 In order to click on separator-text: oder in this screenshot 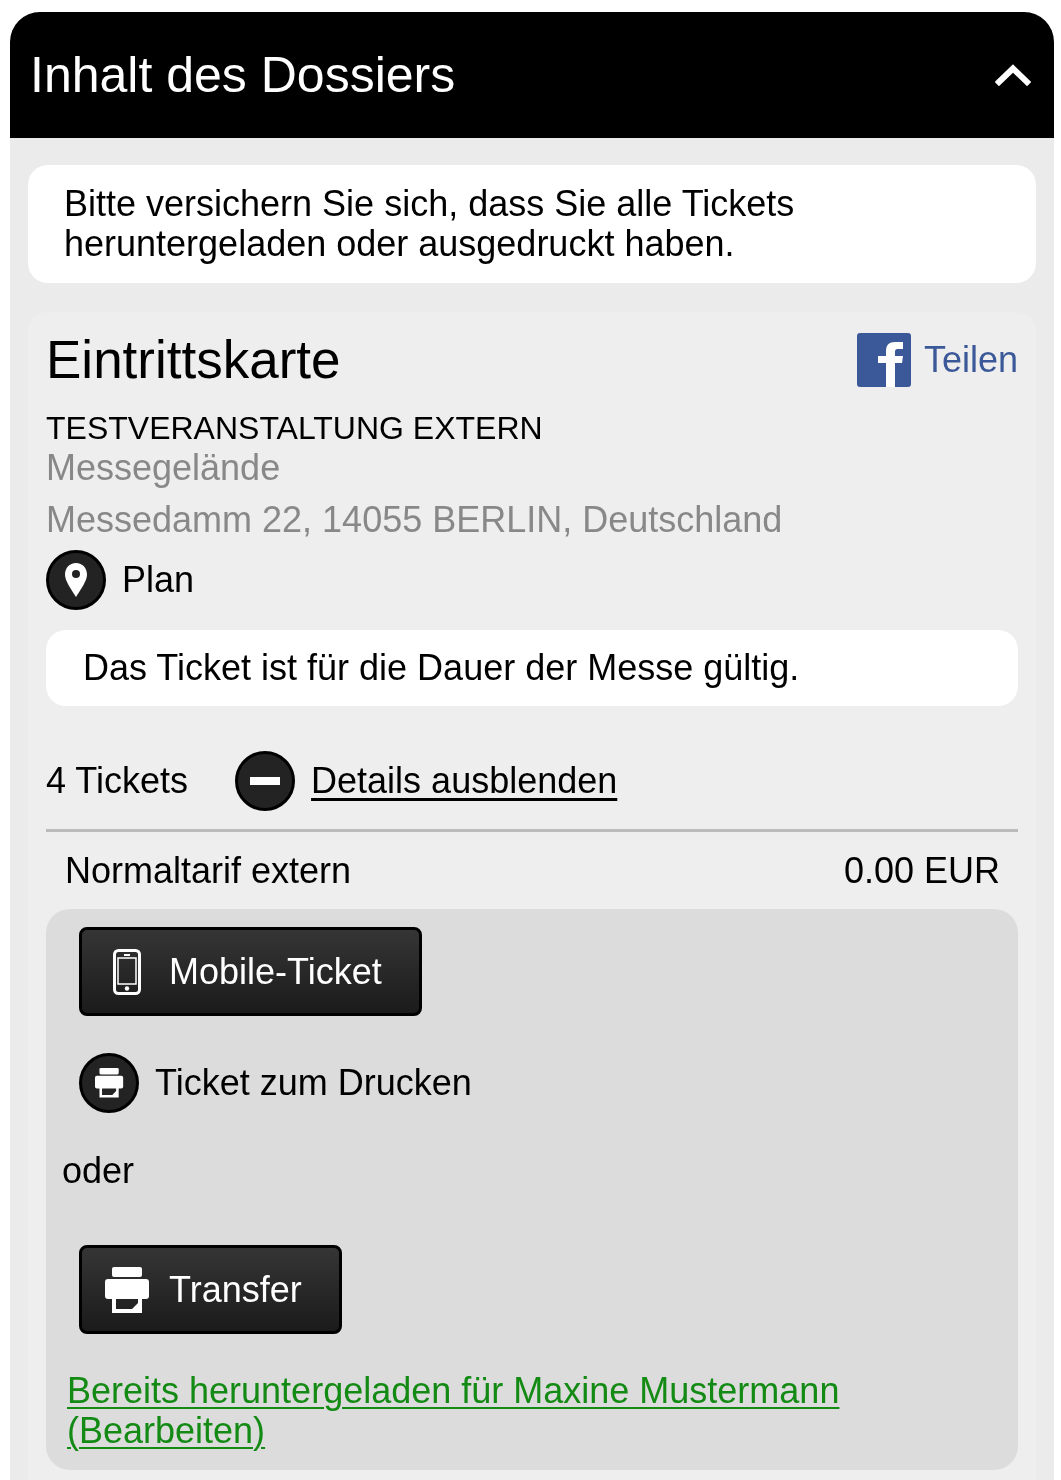, I will do `click(98, 1171)`.